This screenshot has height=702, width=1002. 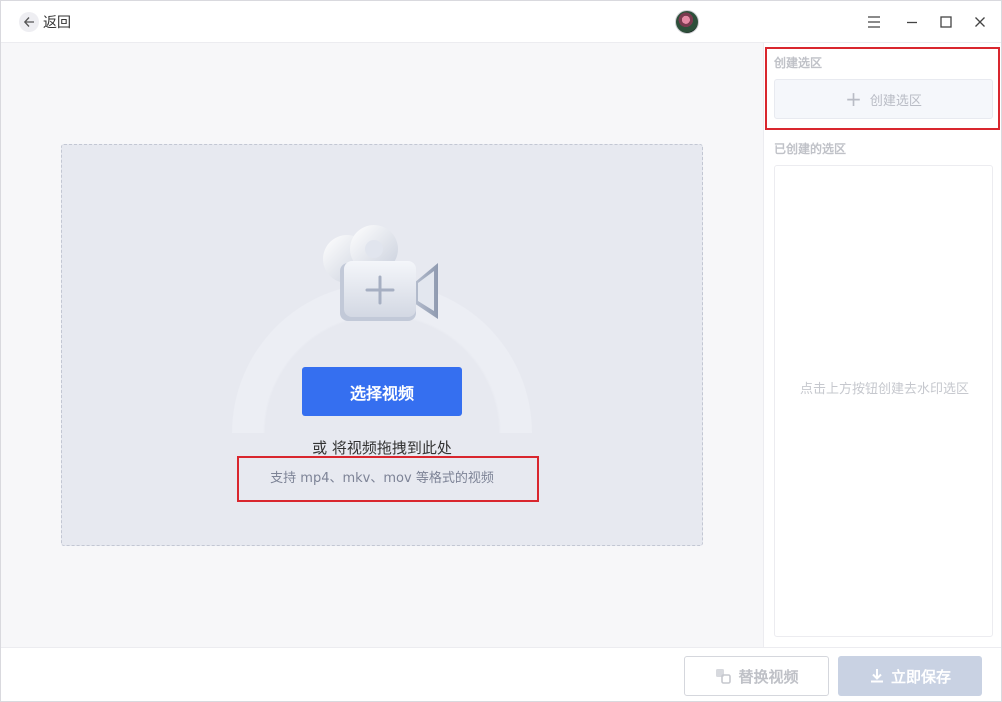 What do you see at coordinates (501, 674) in the screenshot?
I see `footer-bar: 替换视频 立即保存` at bounding box center [501, 674].